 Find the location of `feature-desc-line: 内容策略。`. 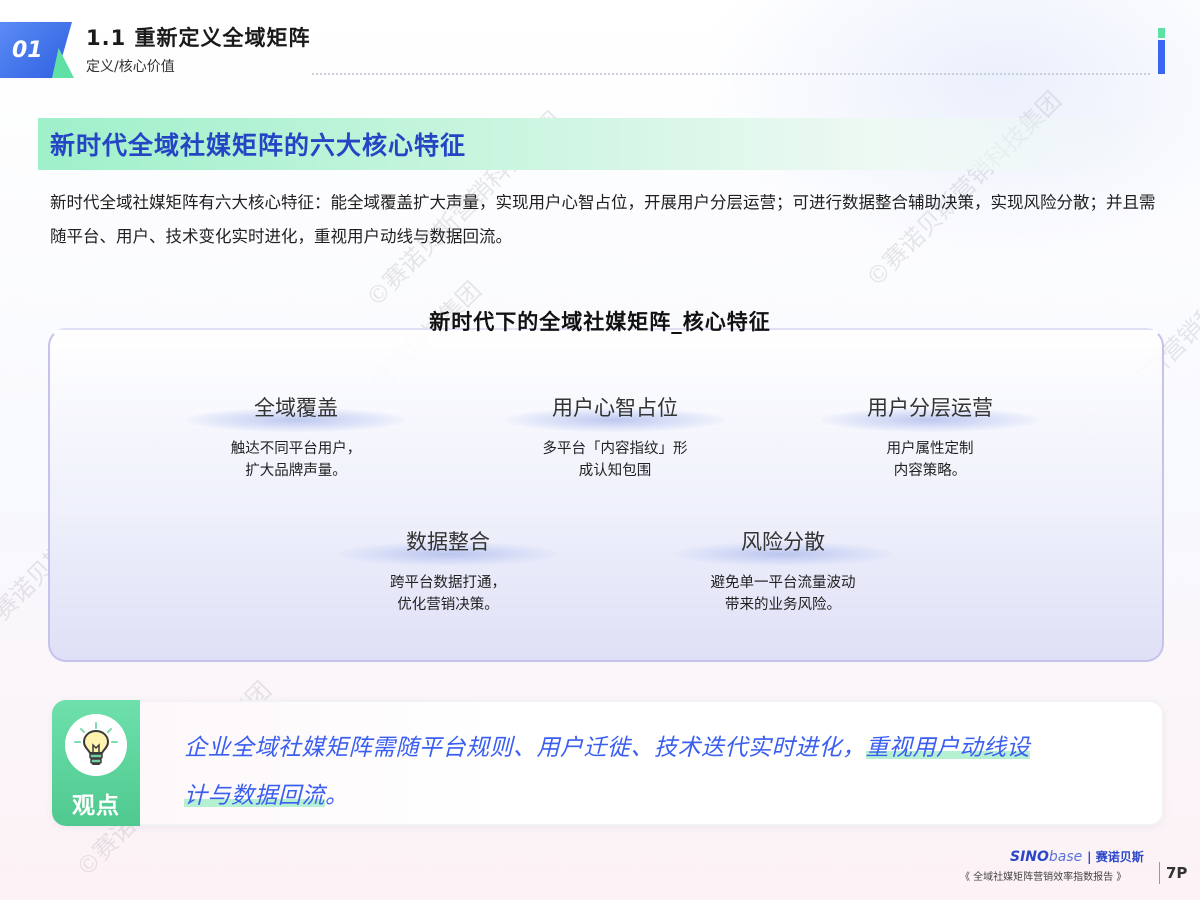

feature-desc-line: 内容策略。 is located at coordinates (930, 471).